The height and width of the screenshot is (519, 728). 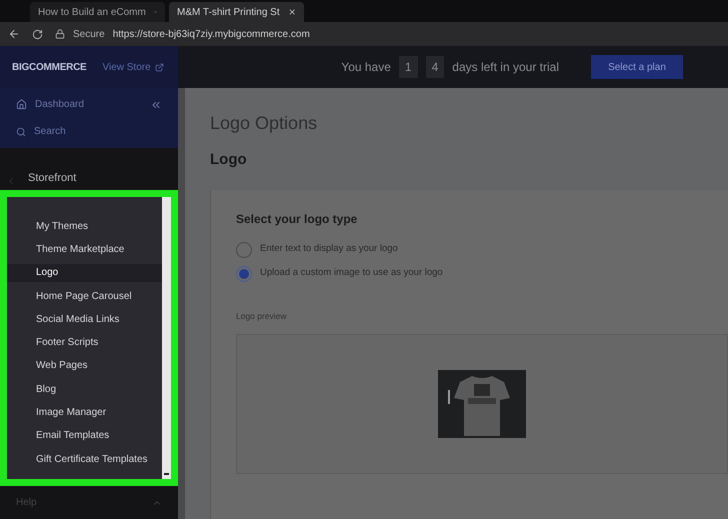 What do you see at coordinates (60, 34) in the screenshot?
I see `lock-icon` at bounding box center [60, 34].